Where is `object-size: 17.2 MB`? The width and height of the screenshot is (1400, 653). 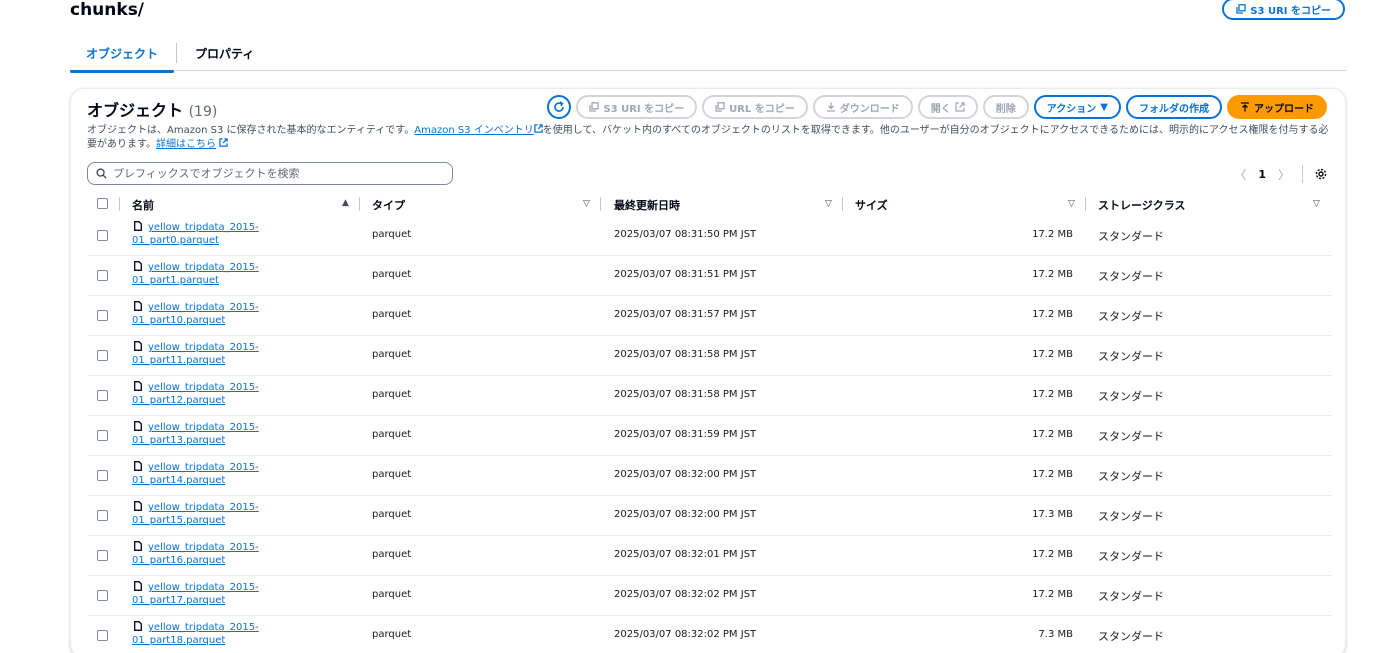
object-size: 17.2 MB is located at coordinates (1052, 274).